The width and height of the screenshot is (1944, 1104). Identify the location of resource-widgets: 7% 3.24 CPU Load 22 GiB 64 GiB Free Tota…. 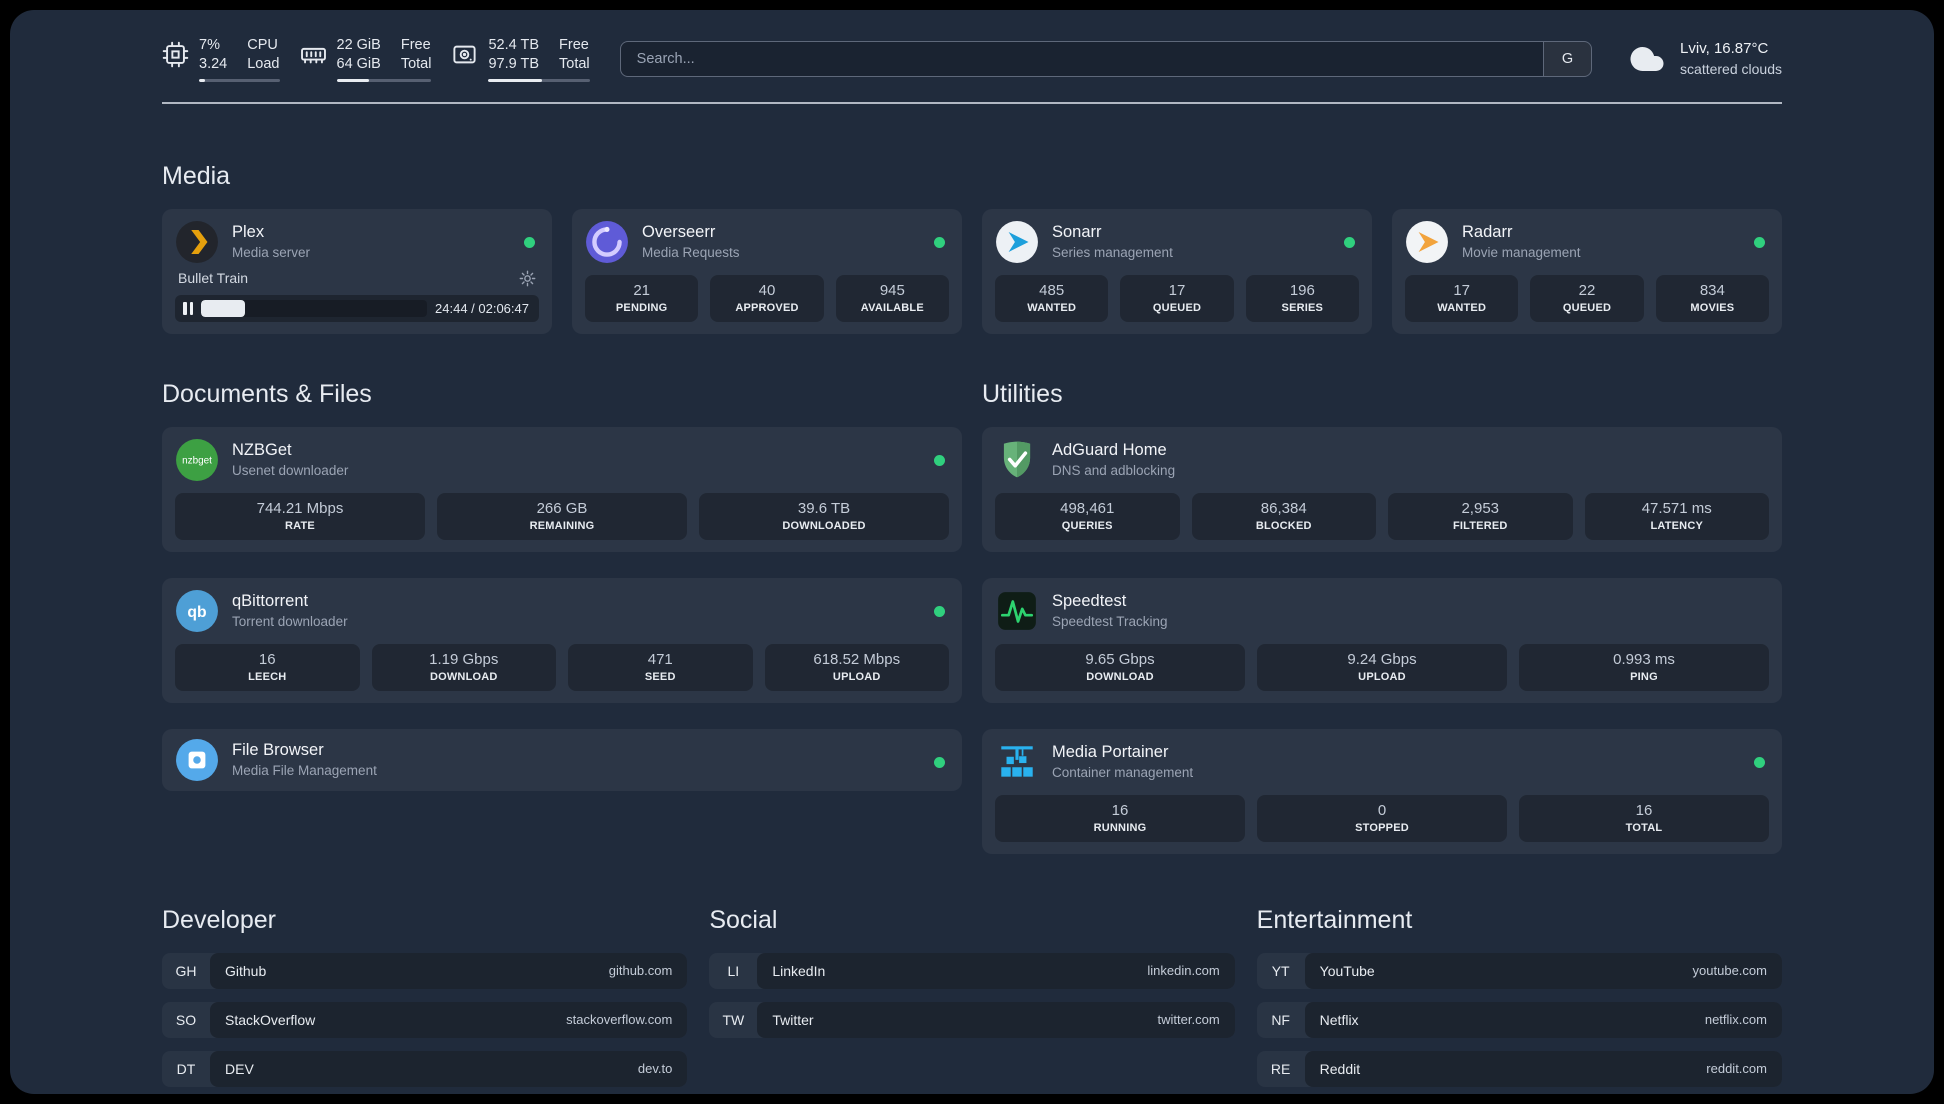
(376, 59).